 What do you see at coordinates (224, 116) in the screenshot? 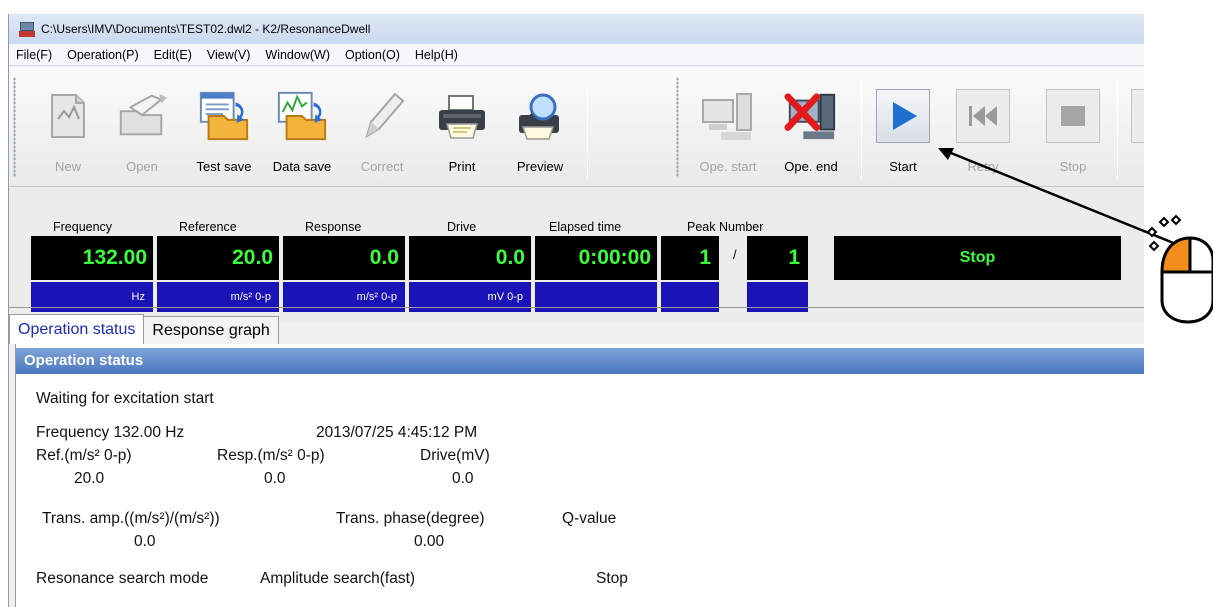
I see `test-save-icon` at bounding box center [224, 116].